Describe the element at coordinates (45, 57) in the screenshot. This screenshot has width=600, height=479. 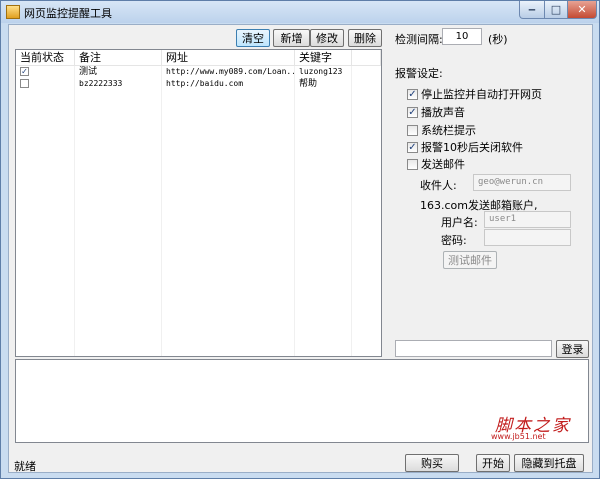
I see `column-header-status: 当前状态` at that location.